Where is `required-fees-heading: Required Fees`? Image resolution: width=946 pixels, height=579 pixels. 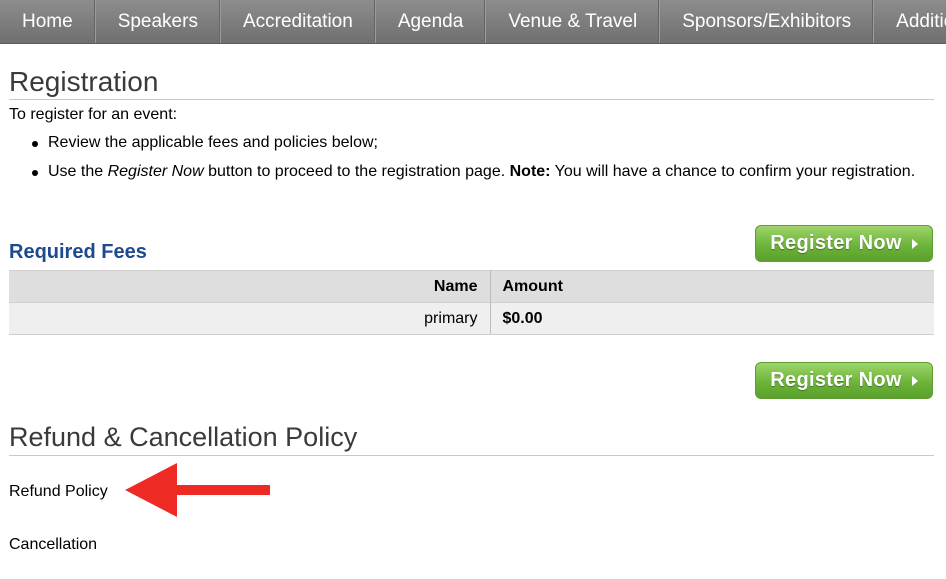
required-fees-heading: Required Fees is located at coordinates (78, 252).